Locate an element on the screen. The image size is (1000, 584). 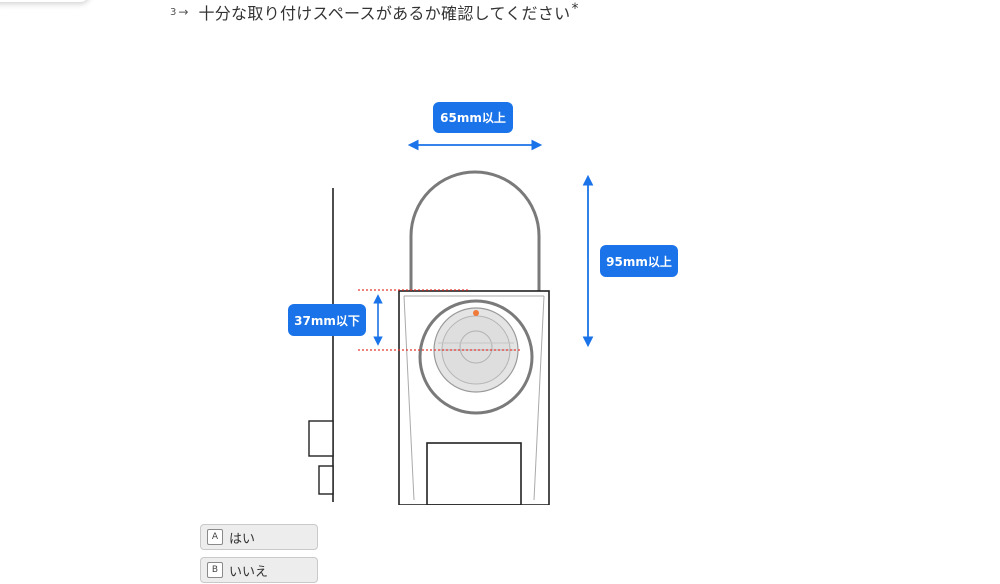
lock-body-outline is located at coordinates (475, 230).